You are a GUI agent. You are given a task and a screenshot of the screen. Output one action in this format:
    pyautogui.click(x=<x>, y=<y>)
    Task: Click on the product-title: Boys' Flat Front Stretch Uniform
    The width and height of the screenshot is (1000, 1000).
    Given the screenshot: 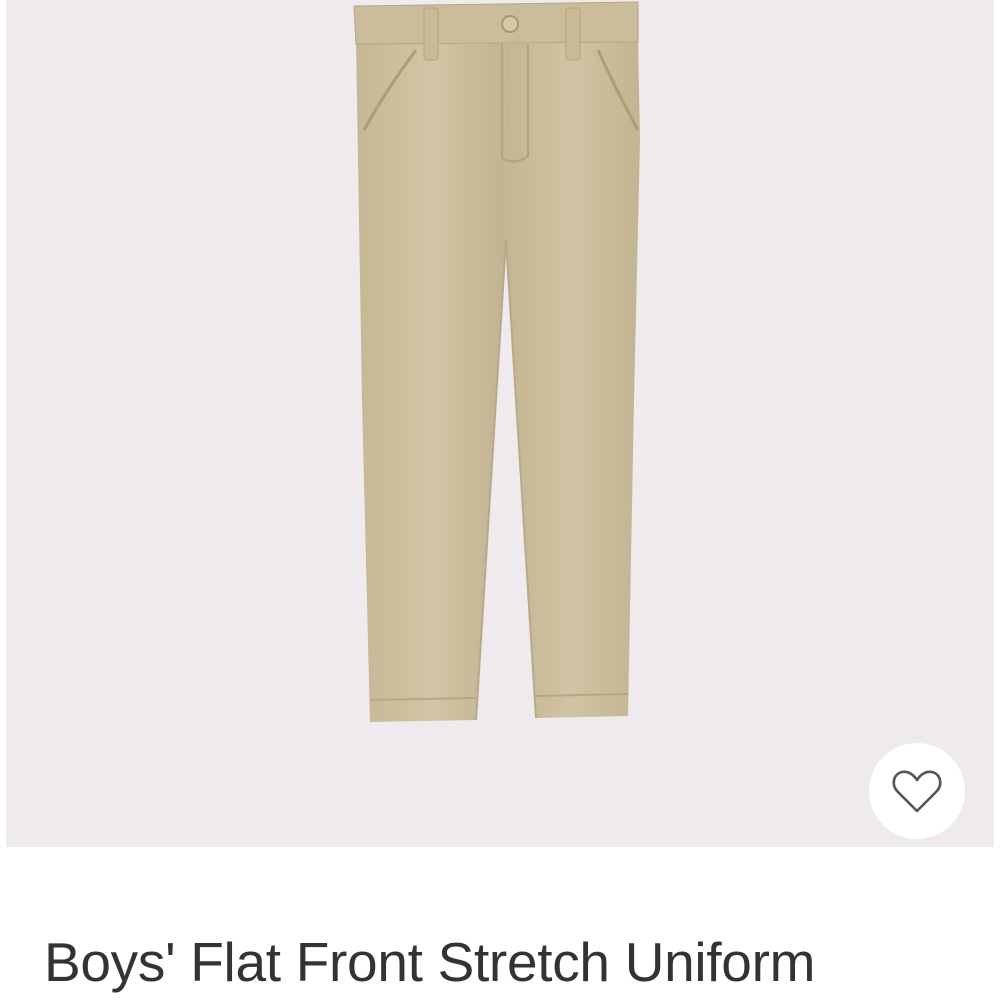 What is the action you would take?
    pyautogui.click(x=514, y=962)
    